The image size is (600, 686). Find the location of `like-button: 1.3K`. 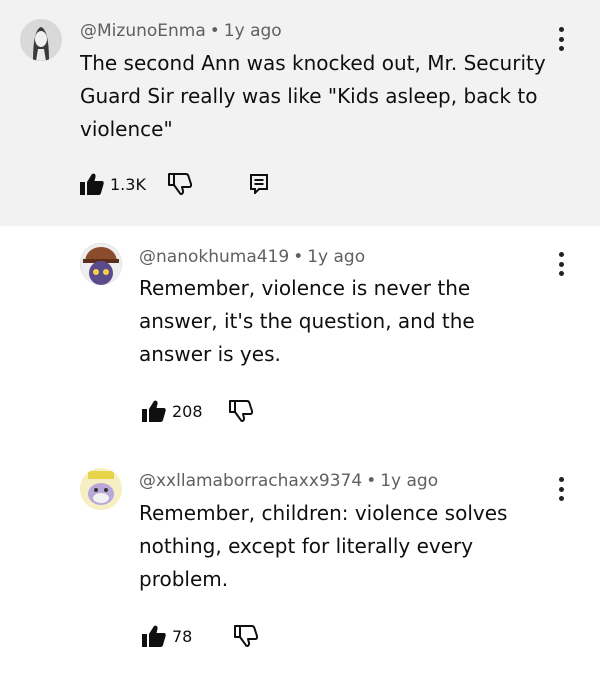

like-button: 1.3K is located at coordinates (113, 184).